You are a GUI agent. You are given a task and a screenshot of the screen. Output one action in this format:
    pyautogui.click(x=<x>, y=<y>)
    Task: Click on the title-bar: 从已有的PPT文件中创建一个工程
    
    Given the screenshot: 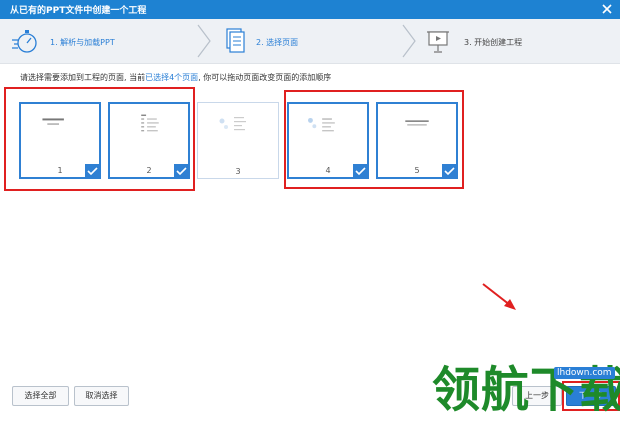 What is the action you would take?
    pyautogui.click(x=310, y=9)
    